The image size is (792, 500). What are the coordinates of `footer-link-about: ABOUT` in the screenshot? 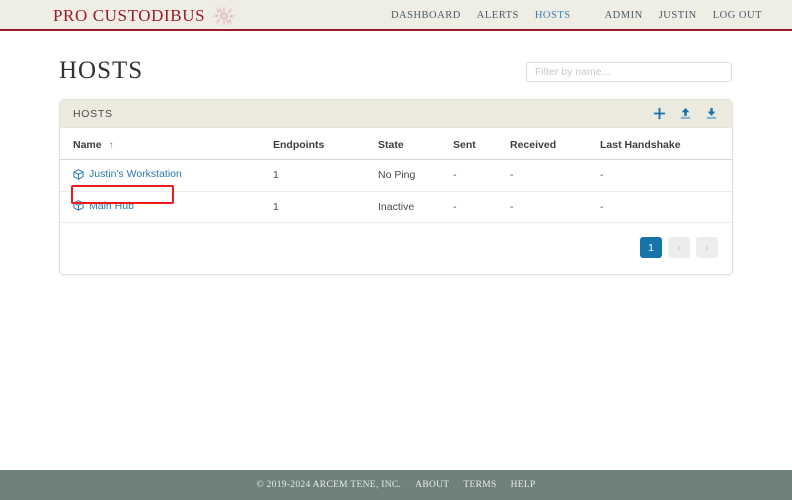 It's located at (432, 485).